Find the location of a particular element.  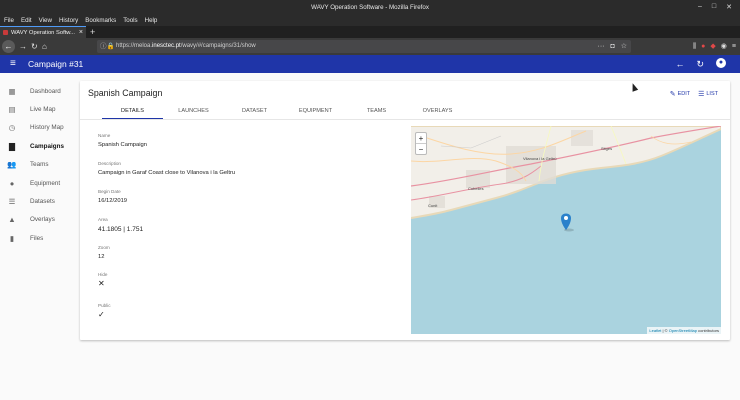

field-label: Hide is located at coordinates (103, 274).